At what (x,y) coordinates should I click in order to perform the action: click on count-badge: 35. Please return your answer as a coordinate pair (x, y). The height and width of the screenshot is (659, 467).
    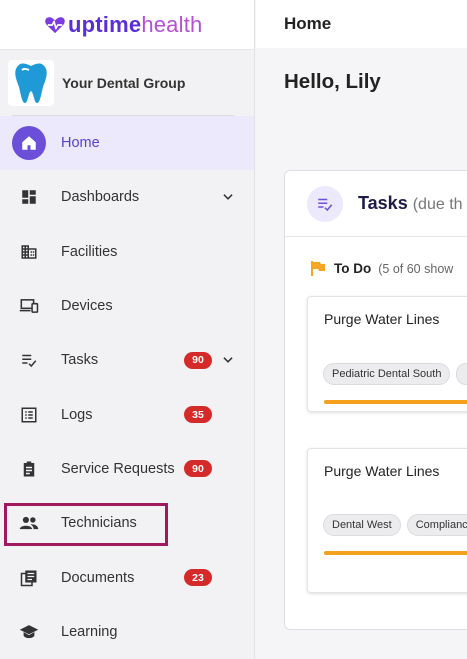
    Looking at the image, I should click on (198, 415).